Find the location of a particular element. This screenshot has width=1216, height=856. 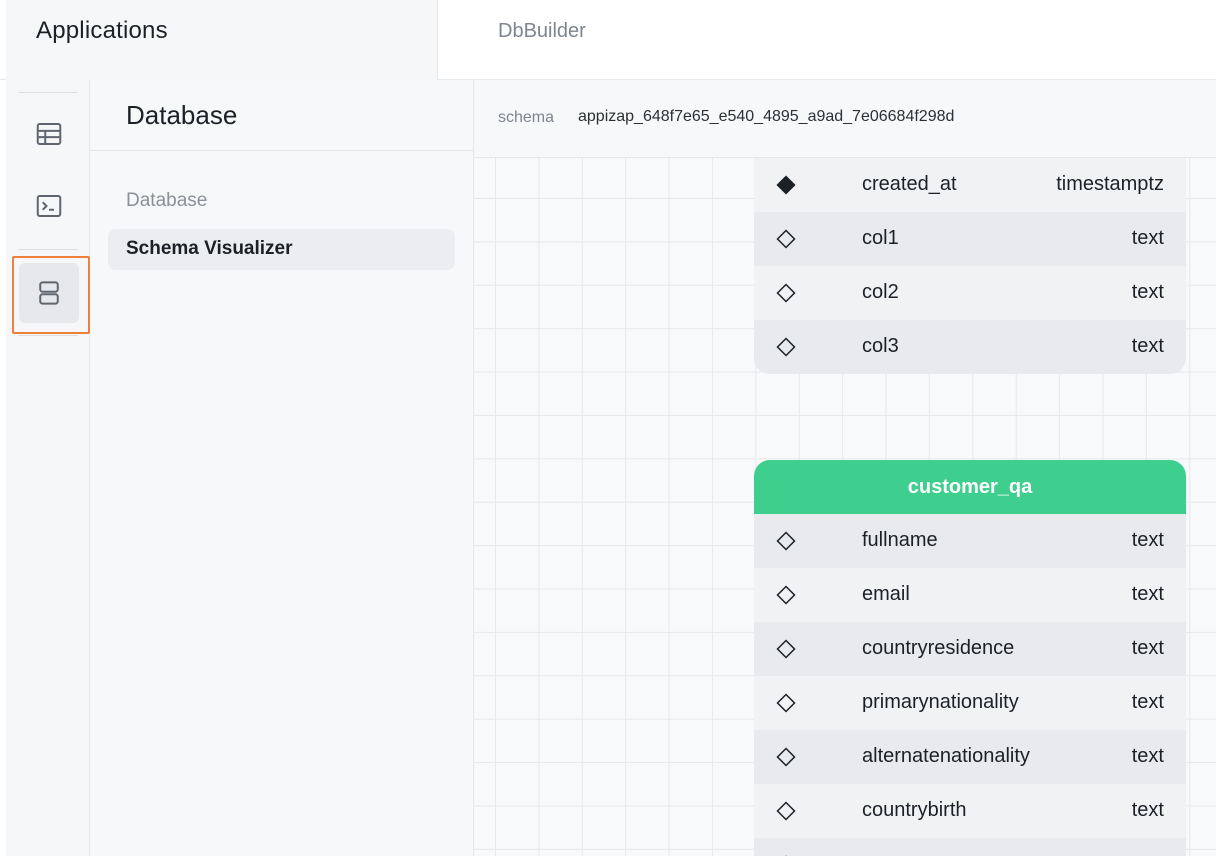

table-icon is located at coordinates (49, 134).